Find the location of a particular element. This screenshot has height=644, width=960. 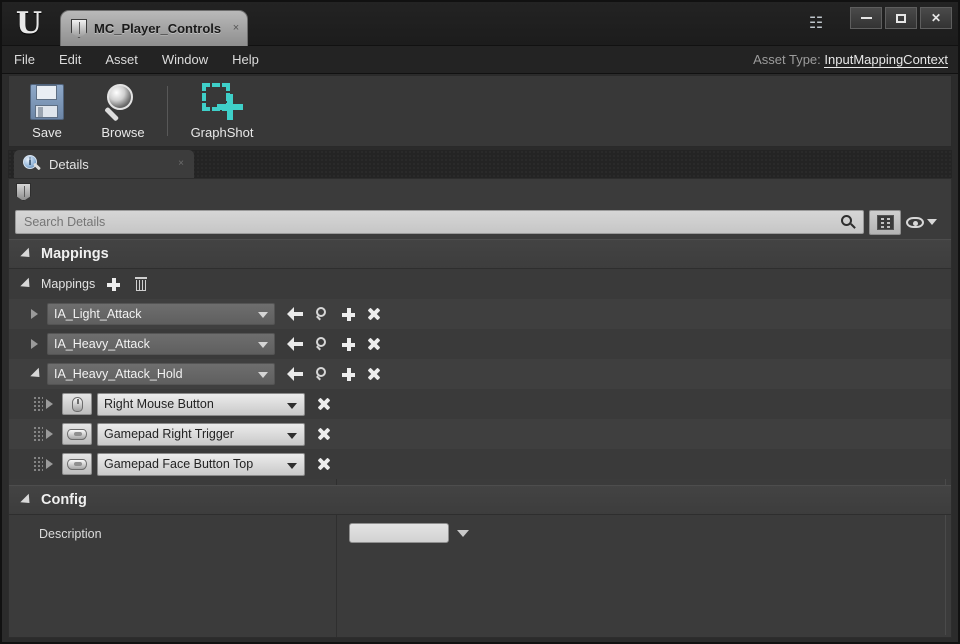

visibility-dropdown-button is located at coordinates (923, 222).